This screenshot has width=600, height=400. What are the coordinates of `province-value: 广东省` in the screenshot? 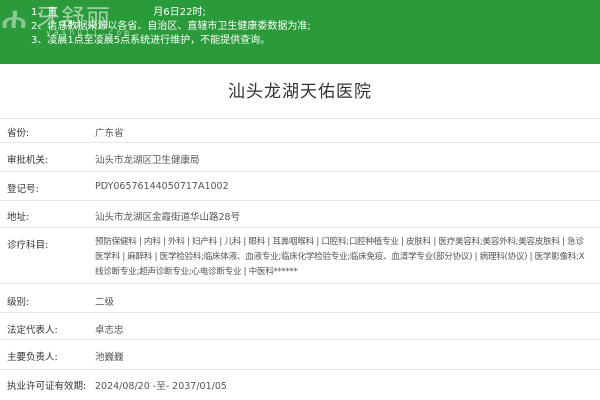 It's located at (109, 133).